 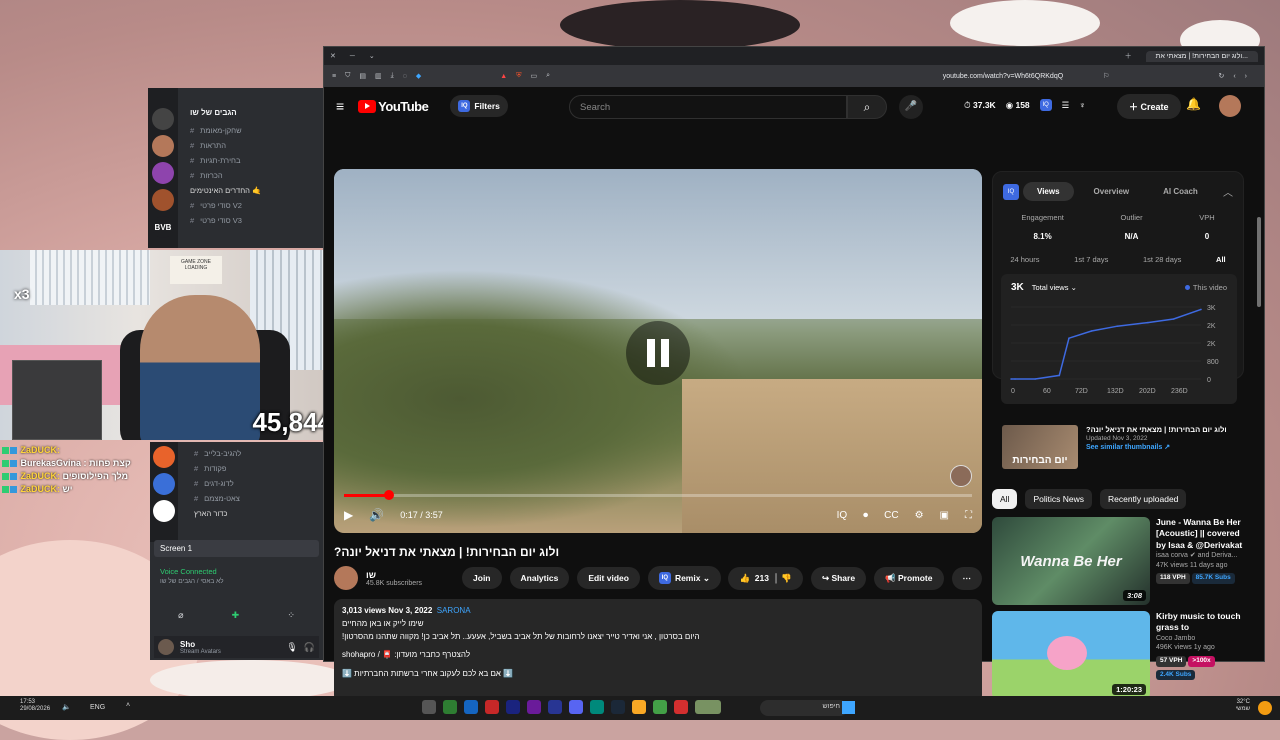 What do you see at coordinates (163, 227) in the screenshot?
I see `server-icon-bvb: BVB` at bounding box center [163, 227].